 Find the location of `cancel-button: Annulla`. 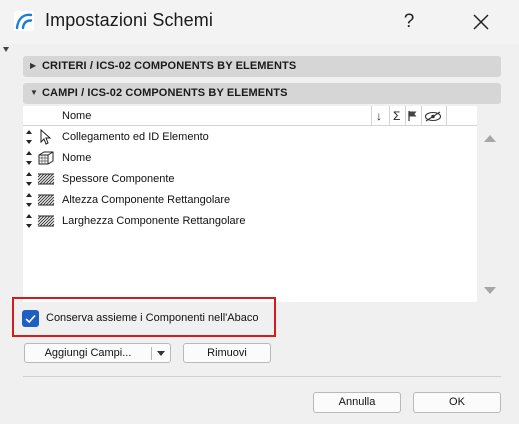

cancel-button: Annulla is located at coordinates (357, 402).